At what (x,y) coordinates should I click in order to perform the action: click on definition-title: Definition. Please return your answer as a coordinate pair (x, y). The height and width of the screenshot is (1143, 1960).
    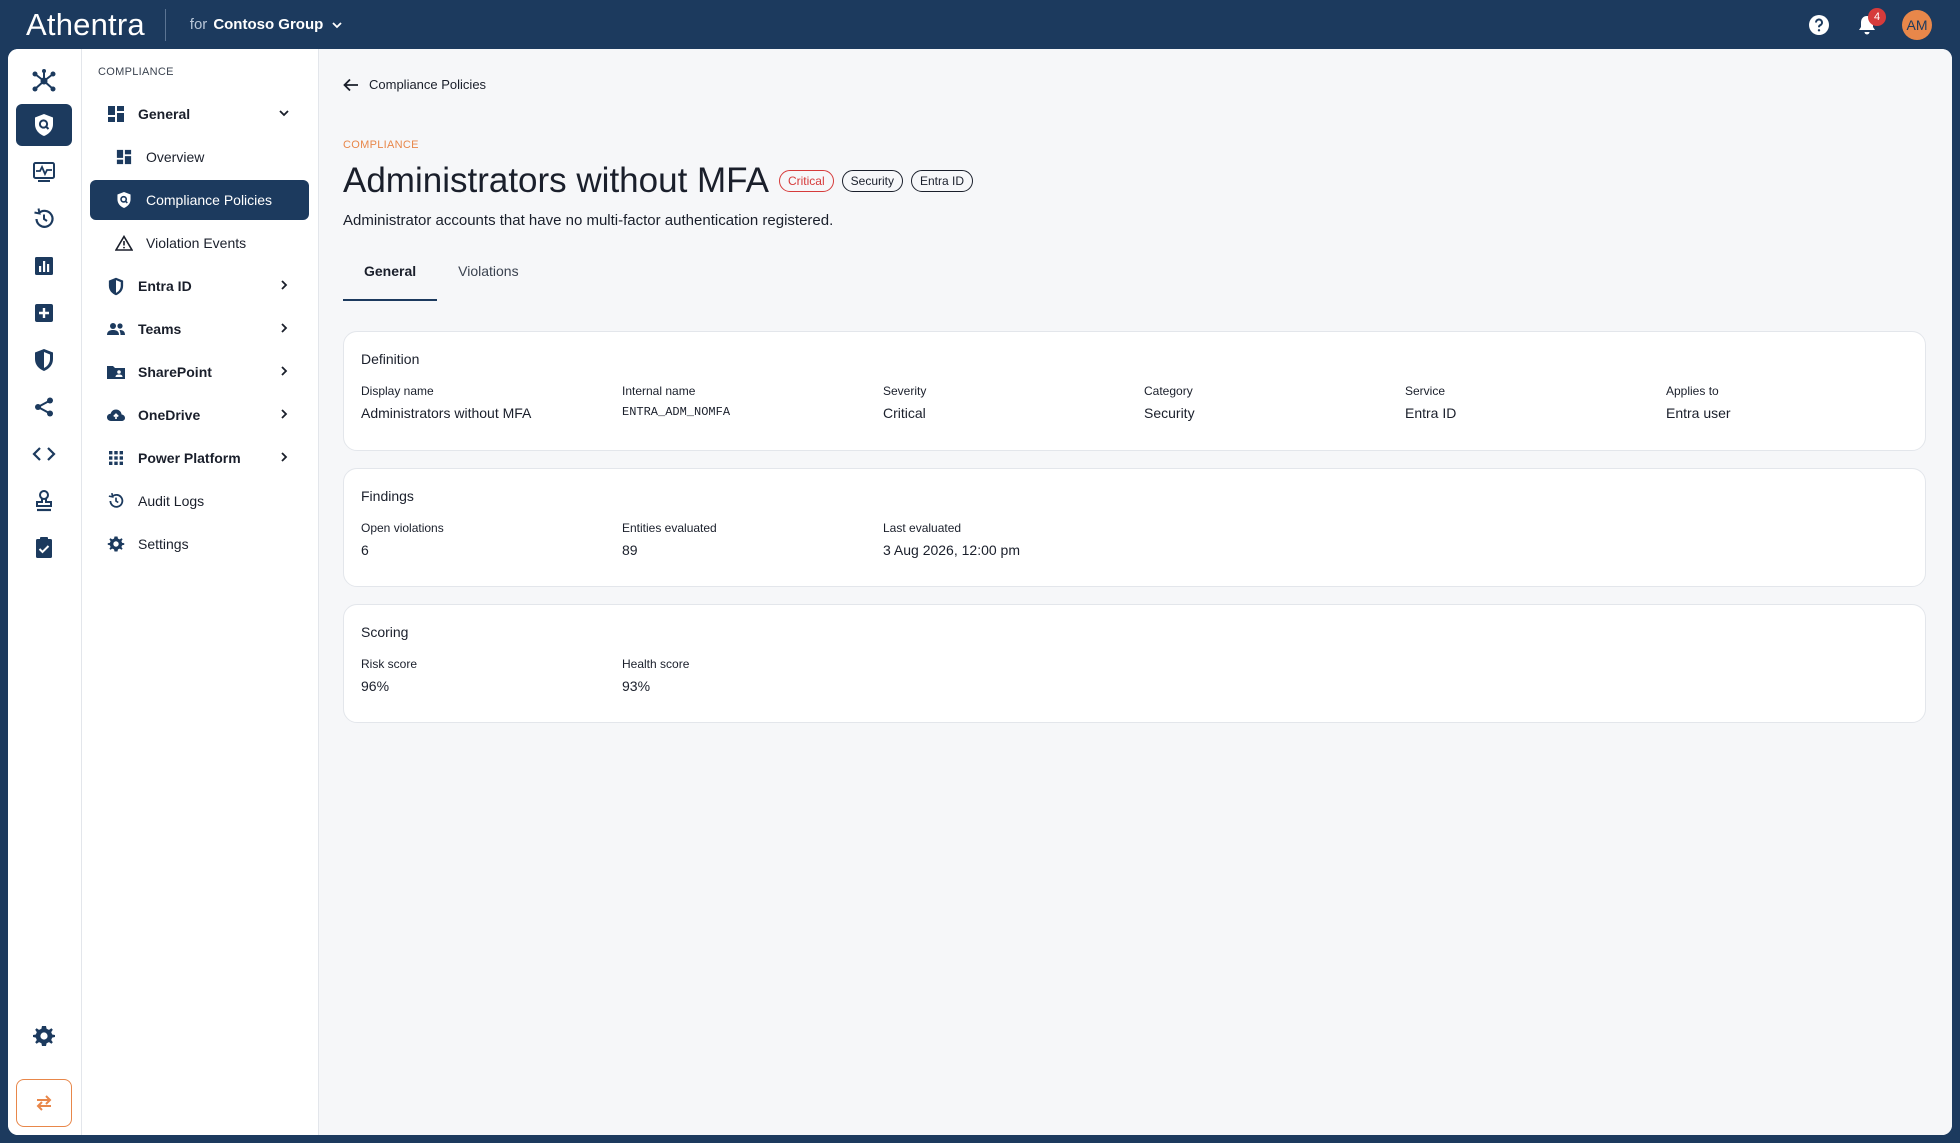
    Looking at the image, I should click on (390, 359).